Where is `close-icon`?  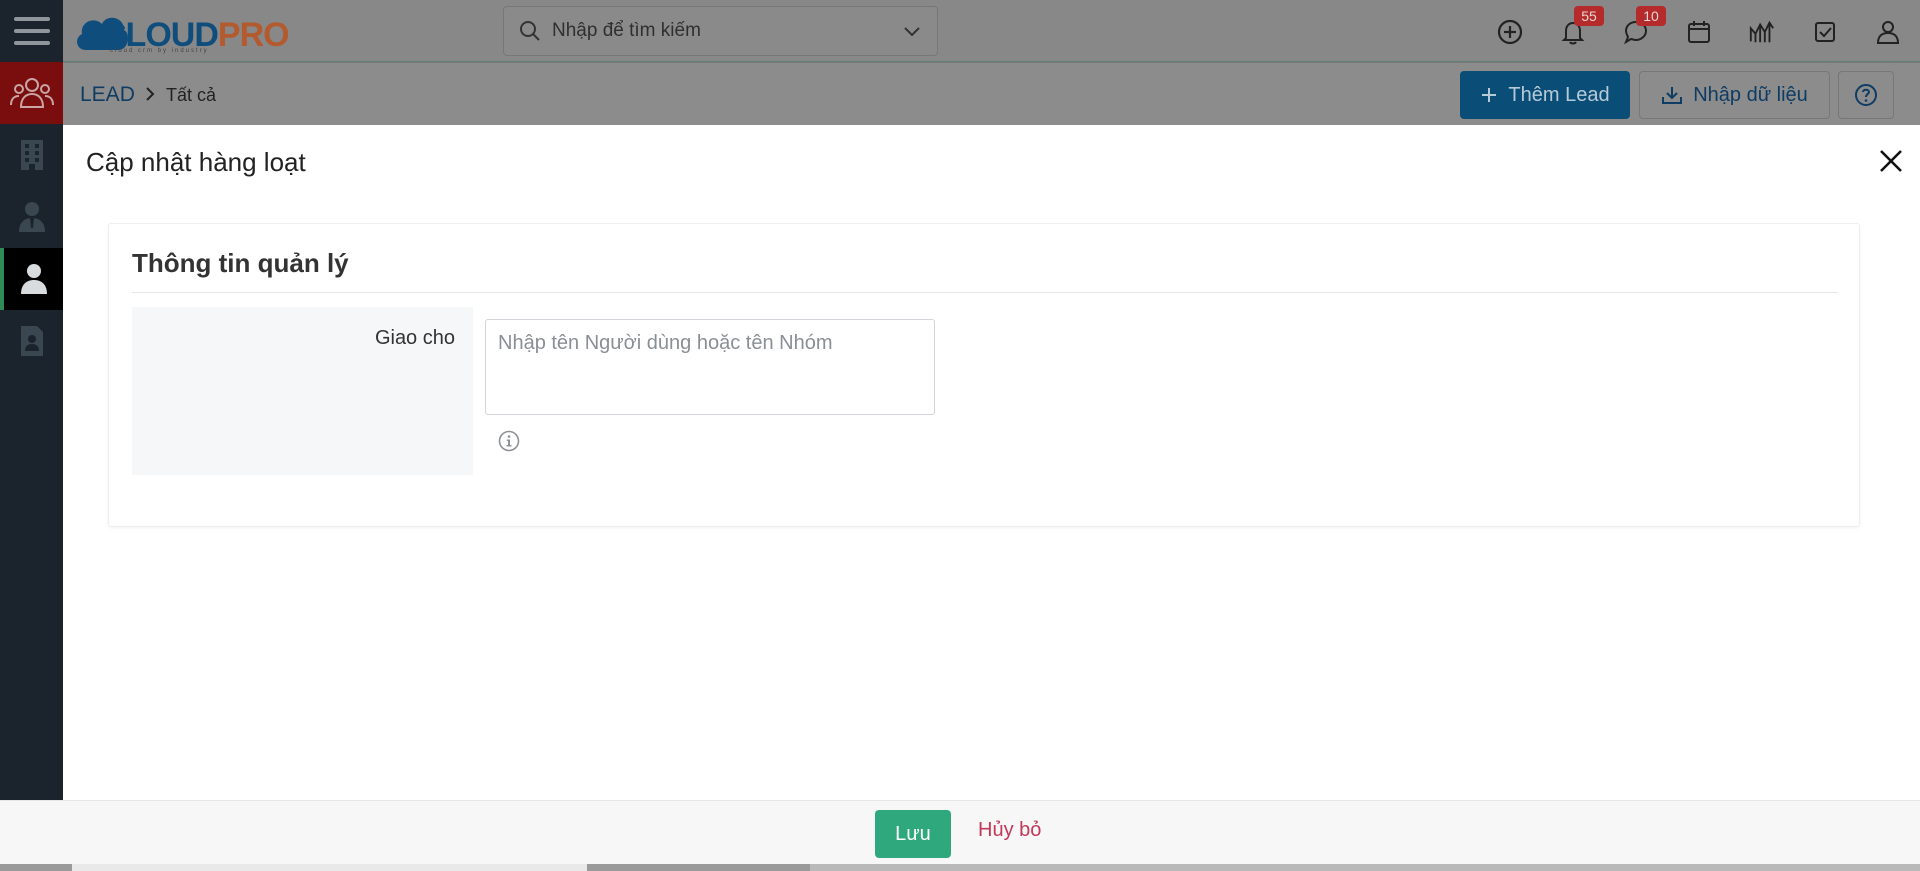 close-icon is located at coordinates (1891, 161).